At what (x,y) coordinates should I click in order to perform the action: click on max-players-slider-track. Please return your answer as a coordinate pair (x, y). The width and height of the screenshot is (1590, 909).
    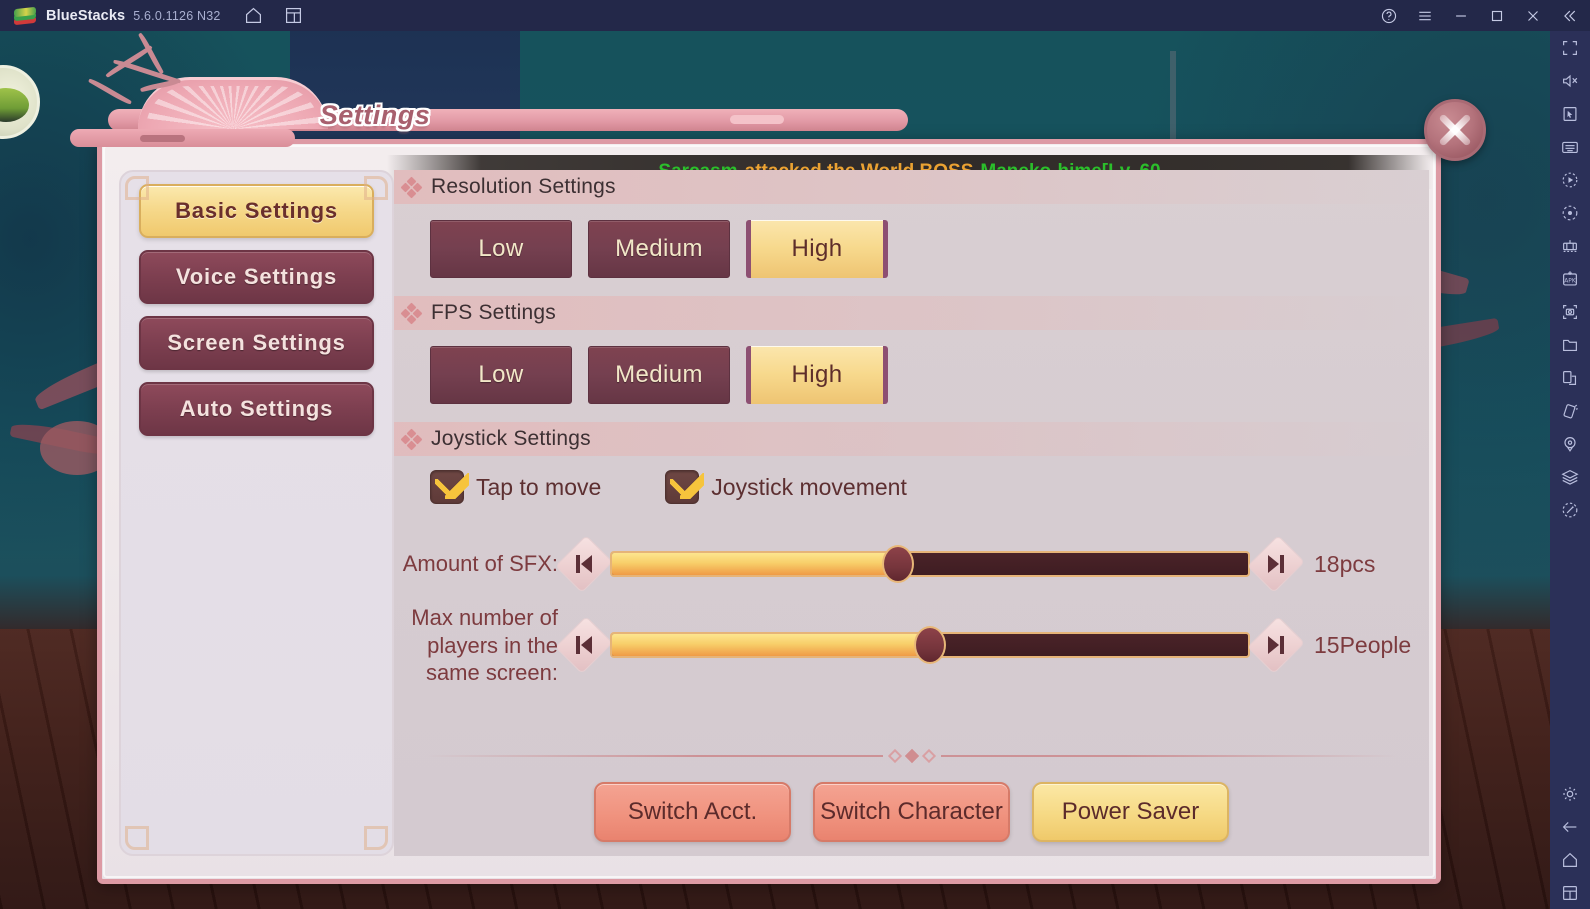
    Looking at the image, I should click on (930, 645).